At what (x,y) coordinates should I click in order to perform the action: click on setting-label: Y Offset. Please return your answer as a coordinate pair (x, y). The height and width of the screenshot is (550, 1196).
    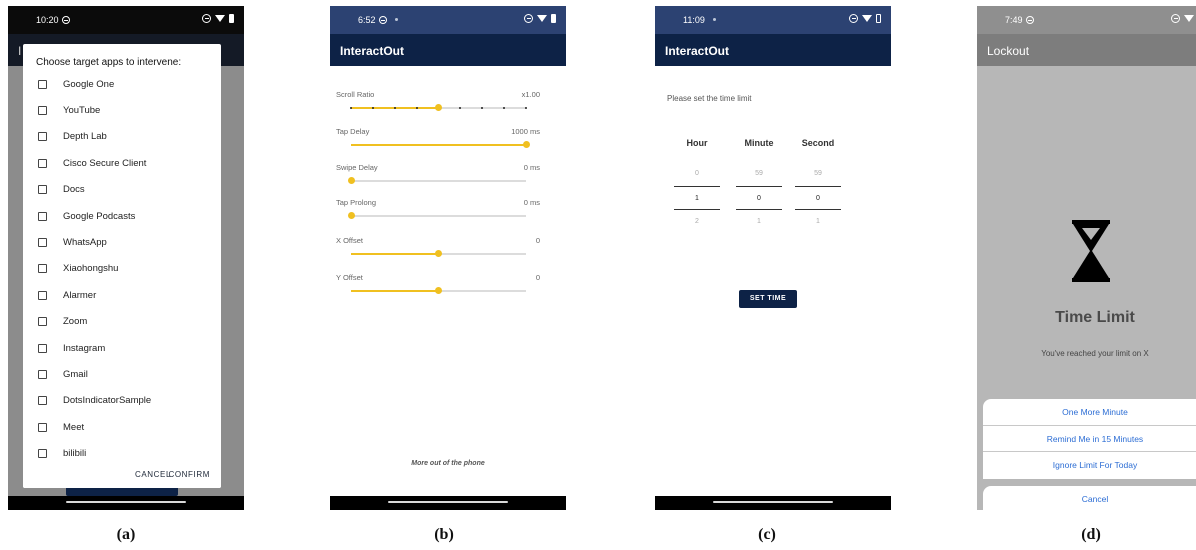
    Looking at the image, I should click on (349, 277).